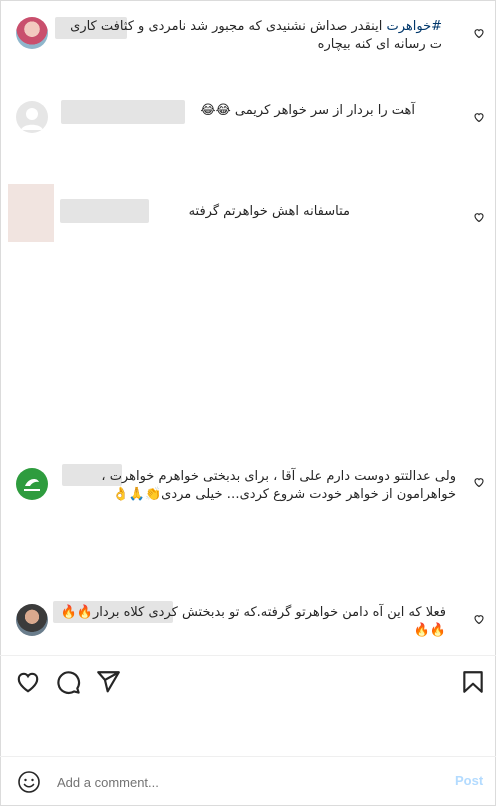  I want to click on logo-icon, so click(32, 484).